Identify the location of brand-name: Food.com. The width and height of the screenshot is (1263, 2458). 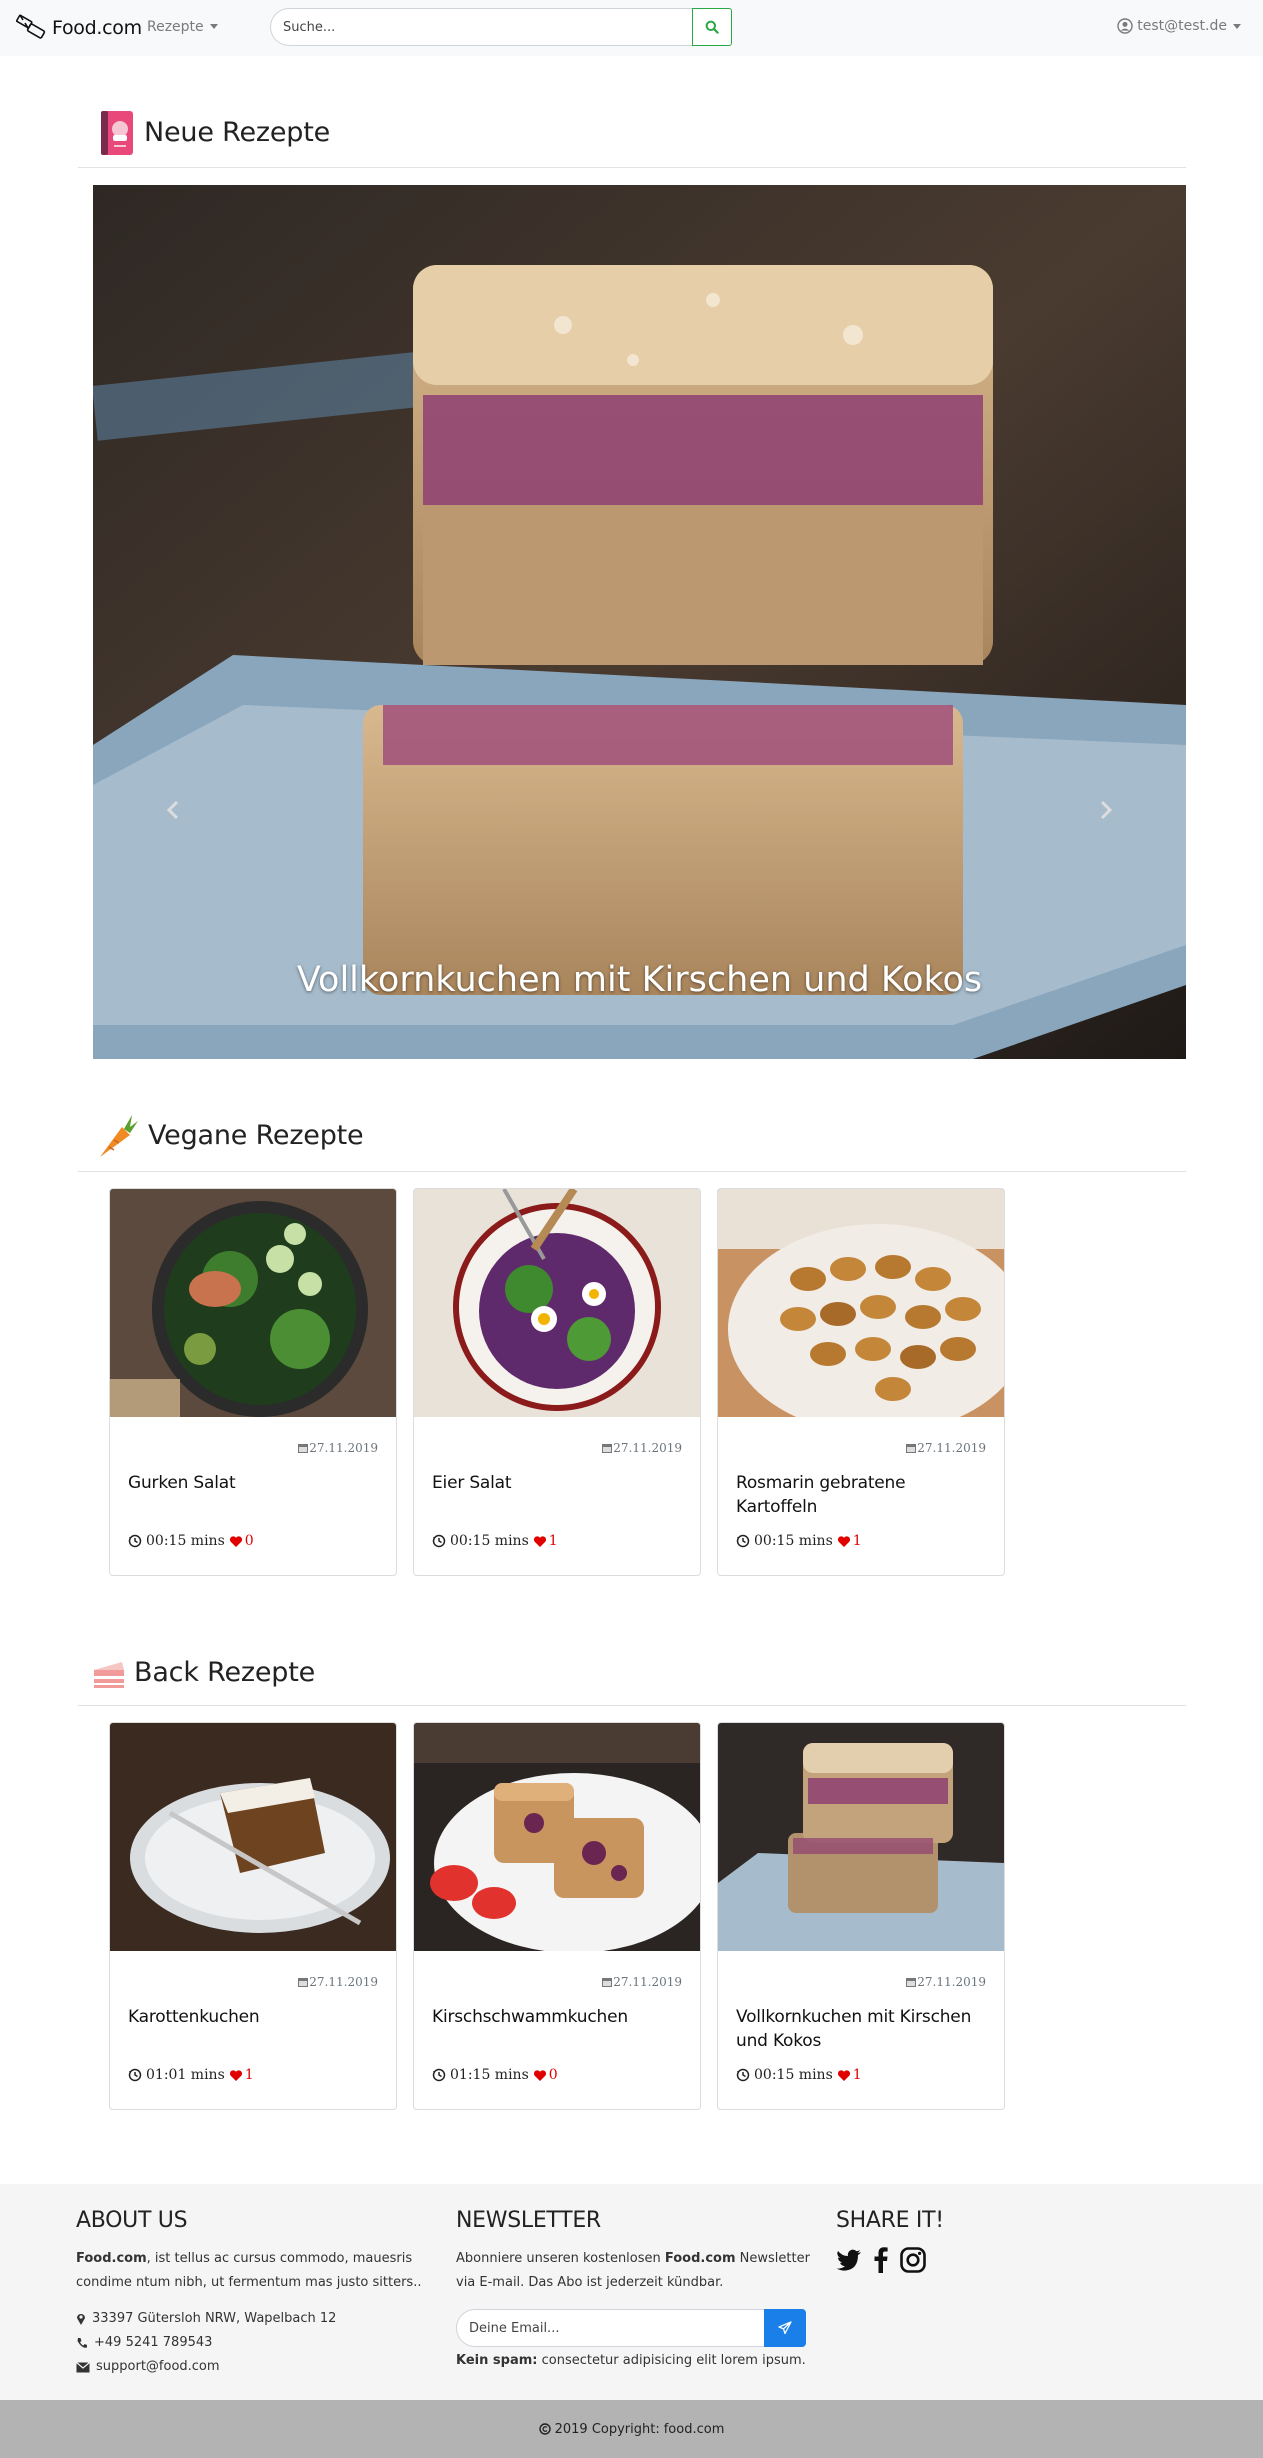
(97, 28).